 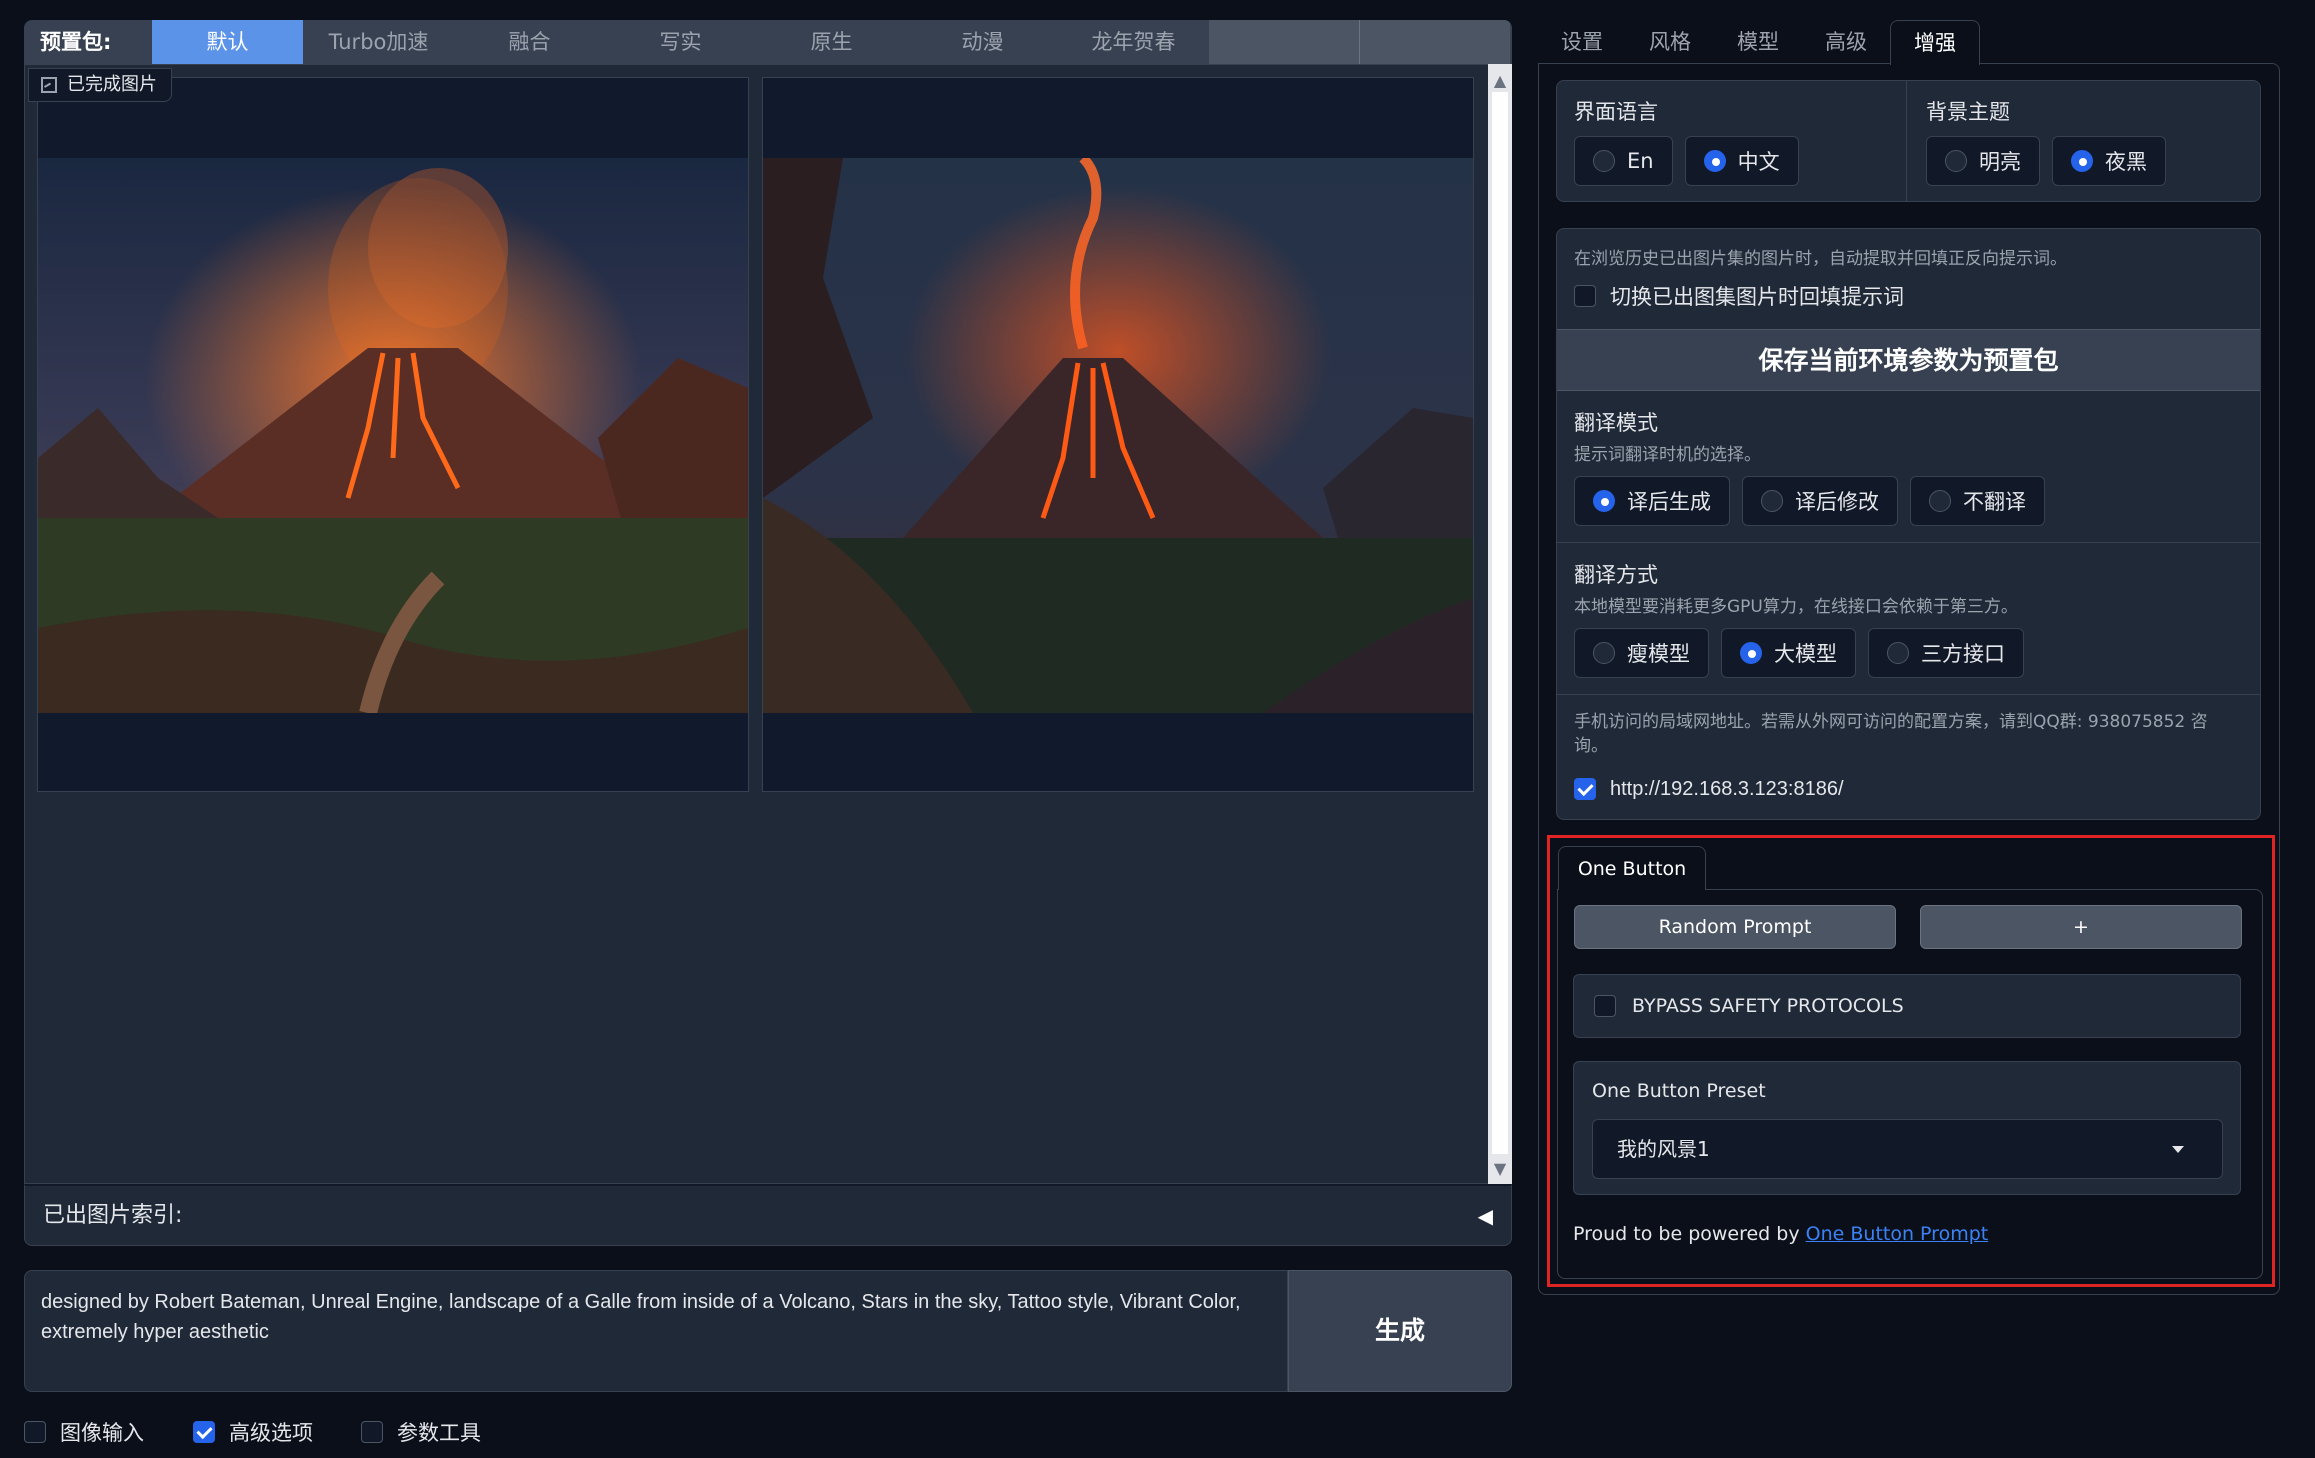 What do you see at coordinates (1667, 455) in the screenshot?
I see `translate-mode-desc: 提示词翻译时机的选择。` at bounding box center [1667, 455].